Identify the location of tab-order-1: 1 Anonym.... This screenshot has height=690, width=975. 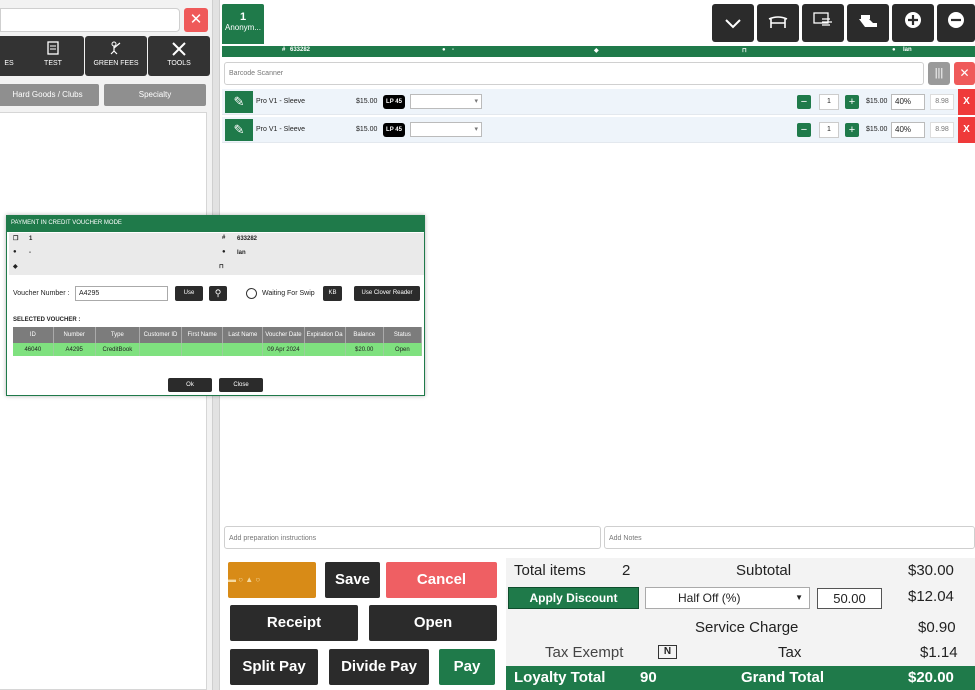
(243, 24).